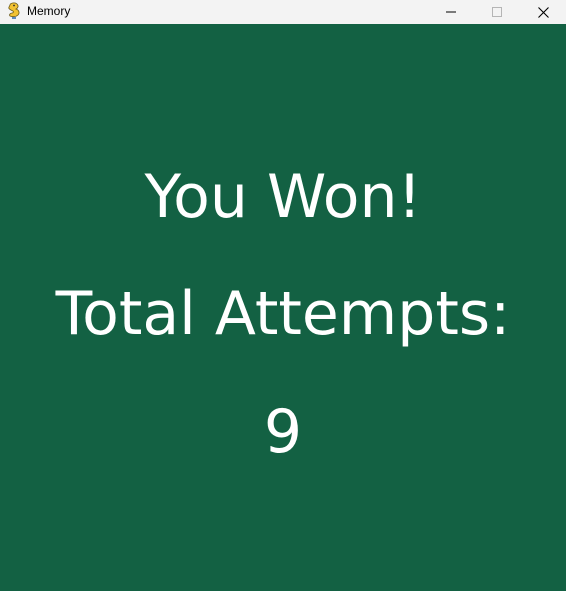 The height and width of the screenshot is (591, 566). I want to click on title-bar: Memory, so click(283, 12).